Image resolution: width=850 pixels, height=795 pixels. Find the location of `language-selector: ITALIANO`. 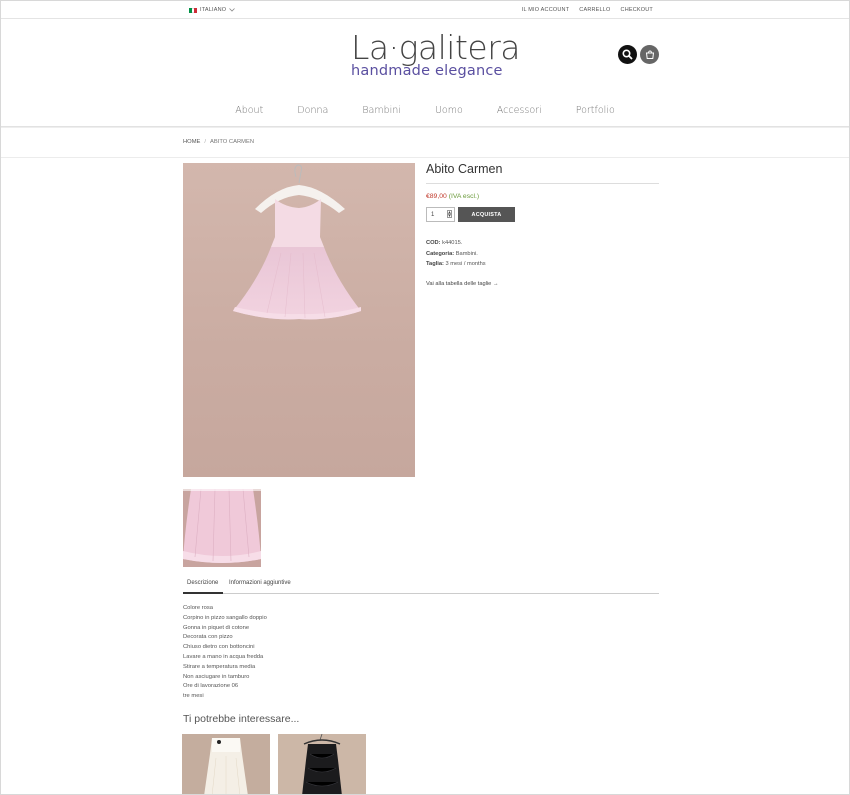

language-selector: ITALIANO is located at coordinates (212, 10).